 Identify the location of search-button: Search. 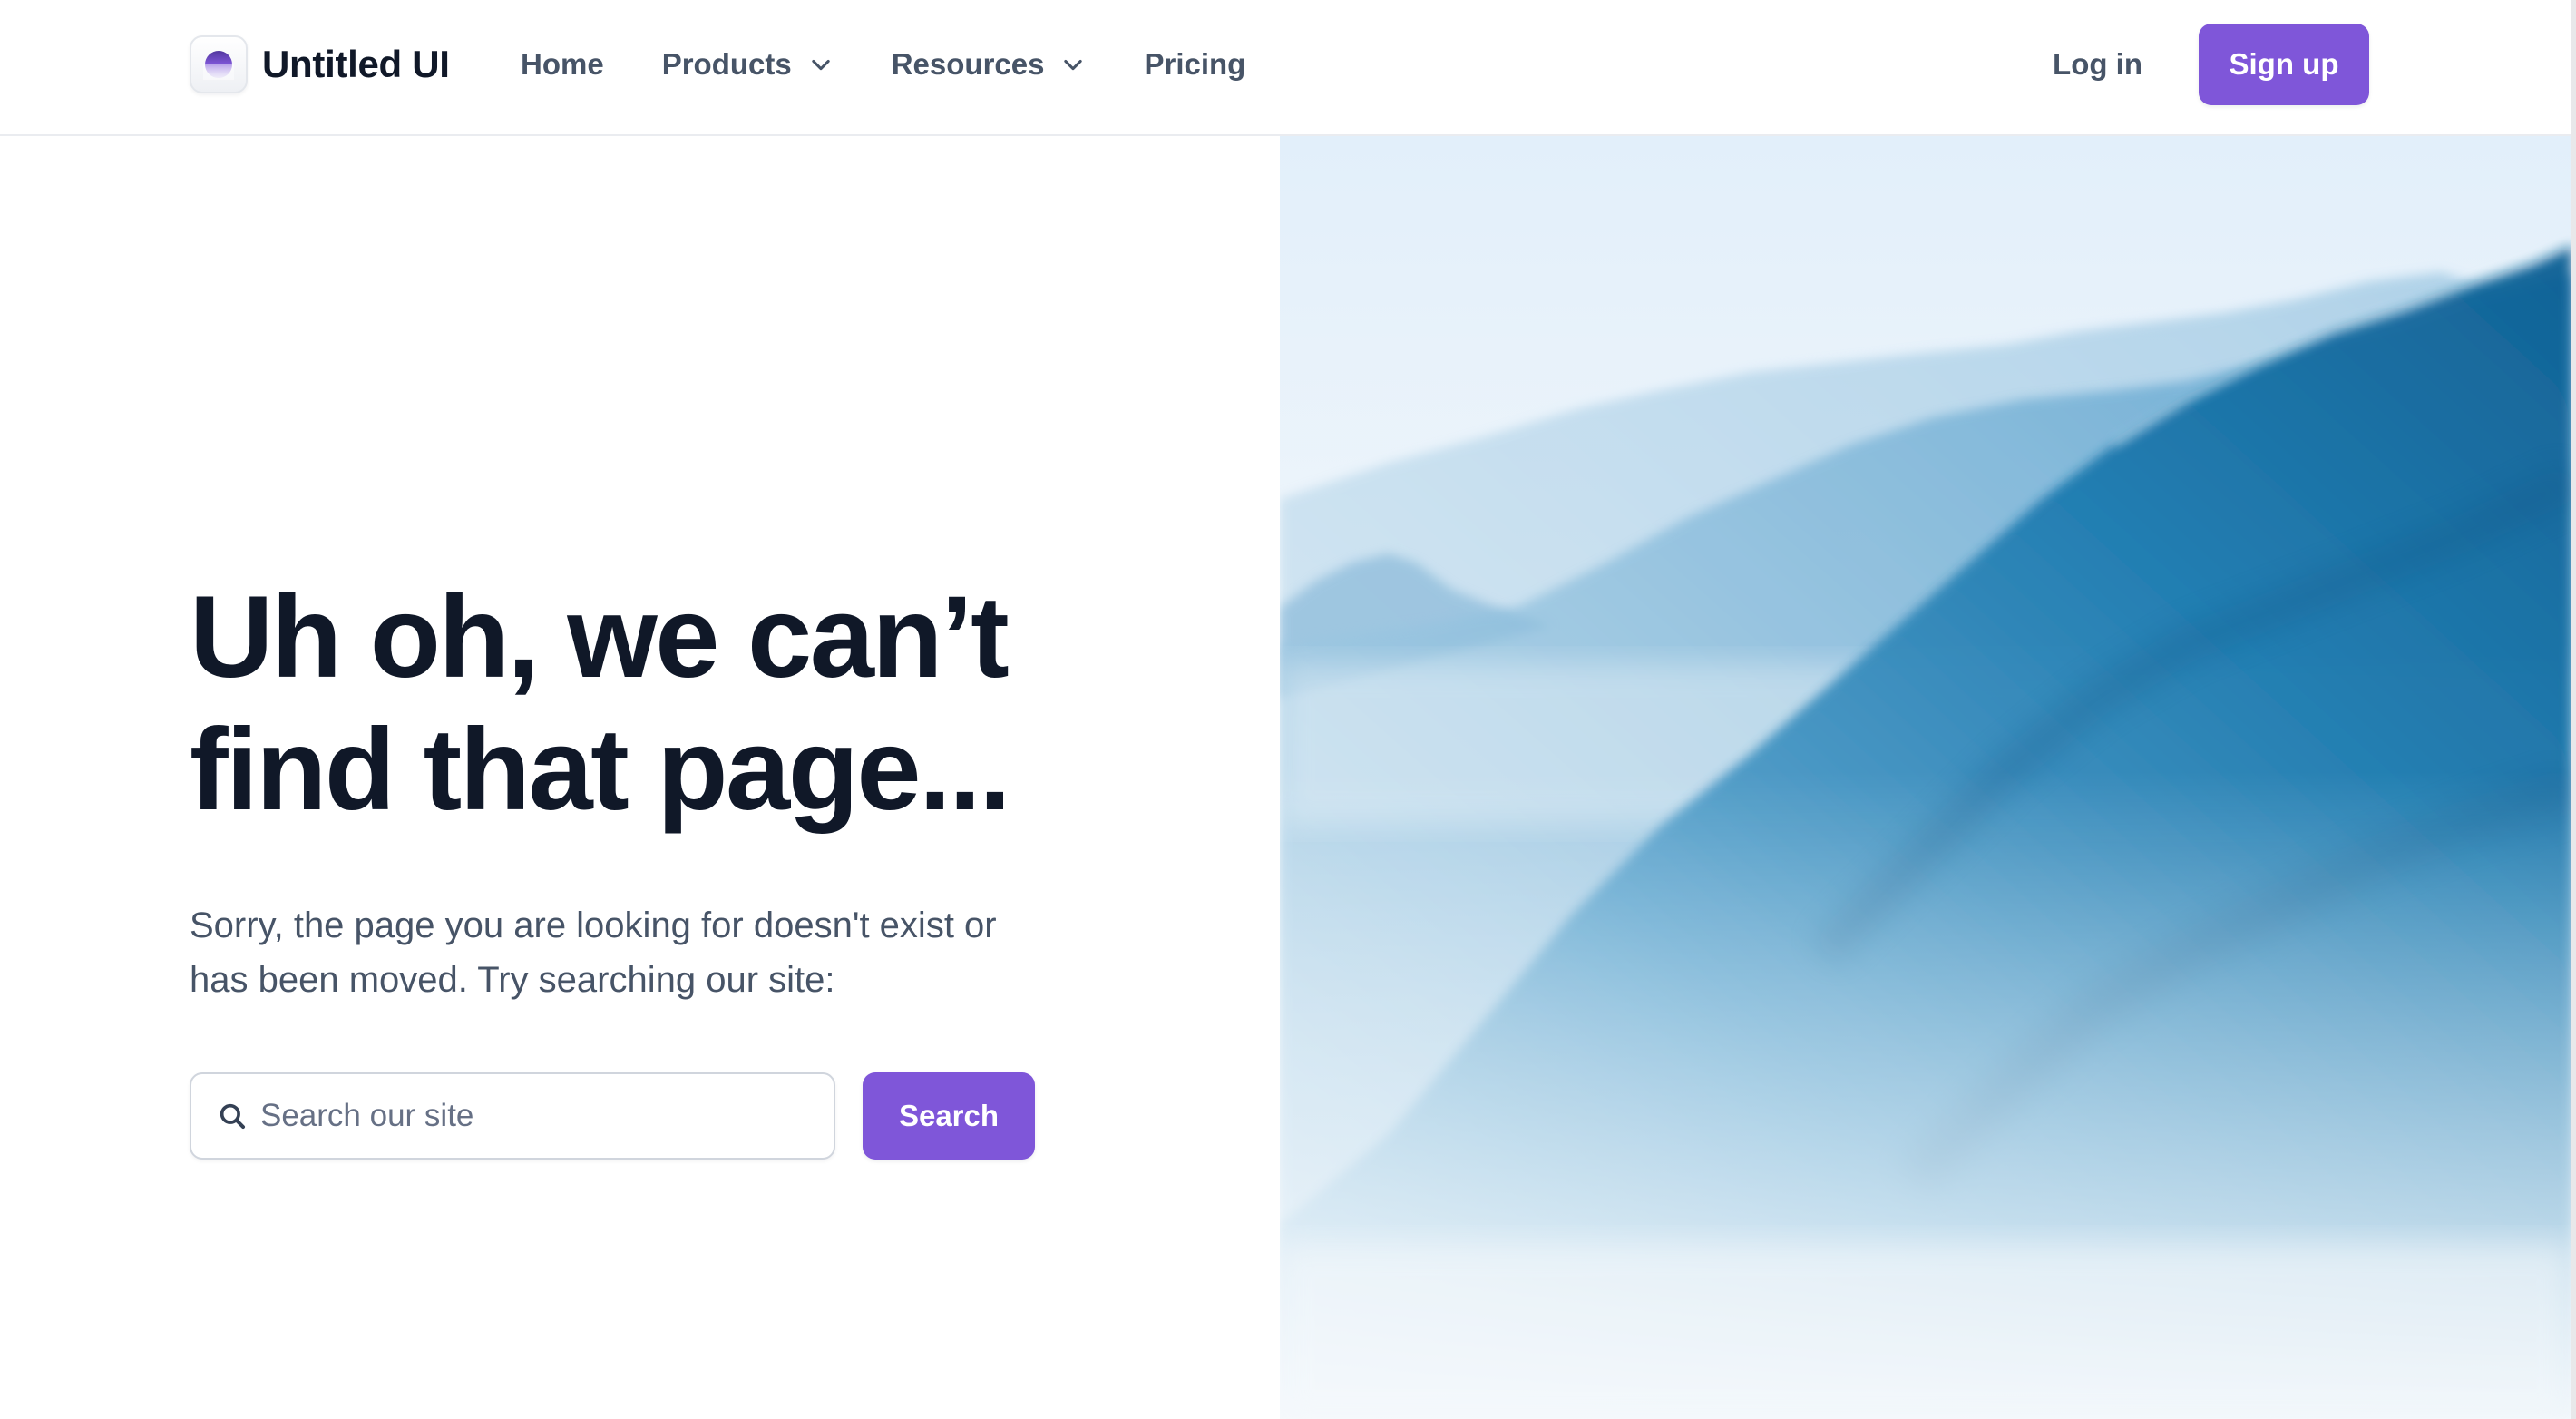
(949, 1116).